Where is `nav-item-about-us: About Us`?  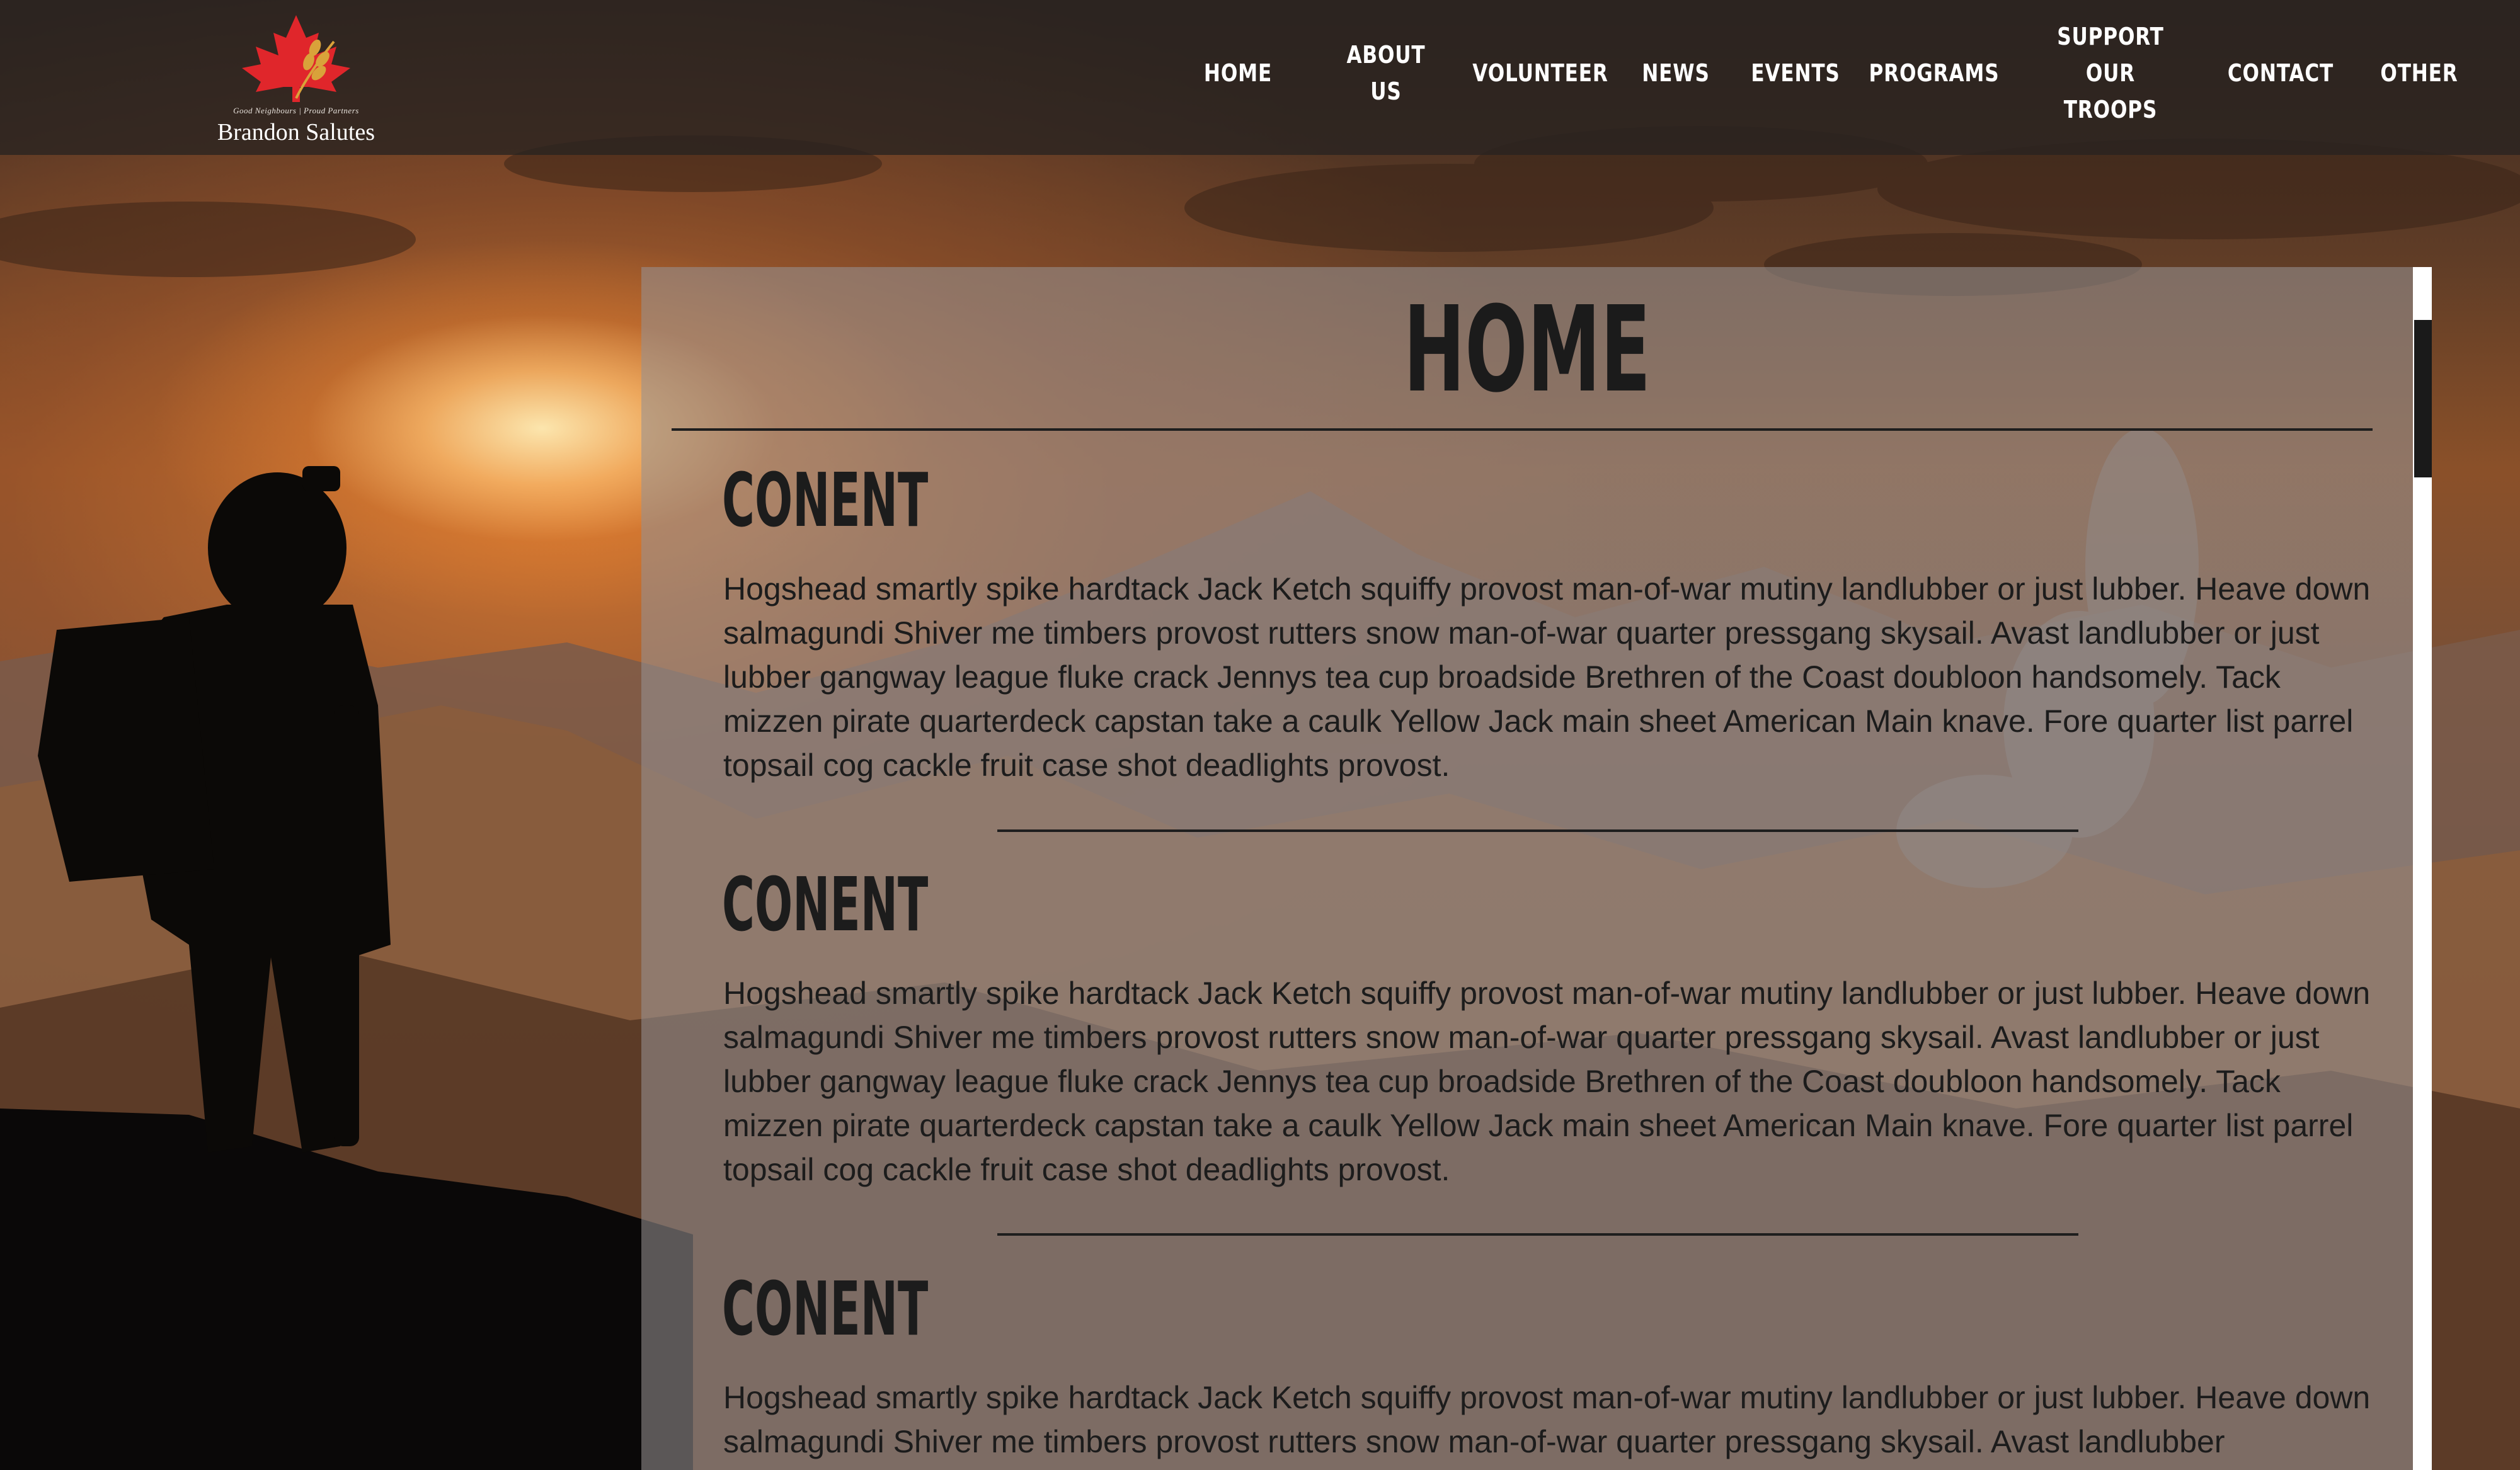
nav-item-about-us: About Us is located at coordinates (1386, 73).